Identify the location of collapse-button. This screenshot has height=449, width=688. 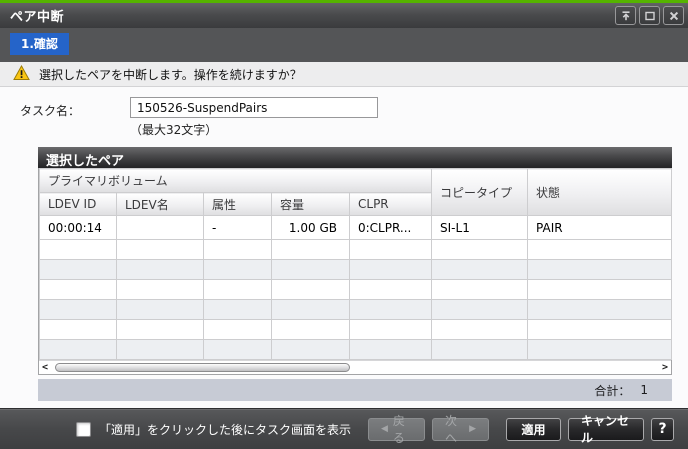
(625, 15).